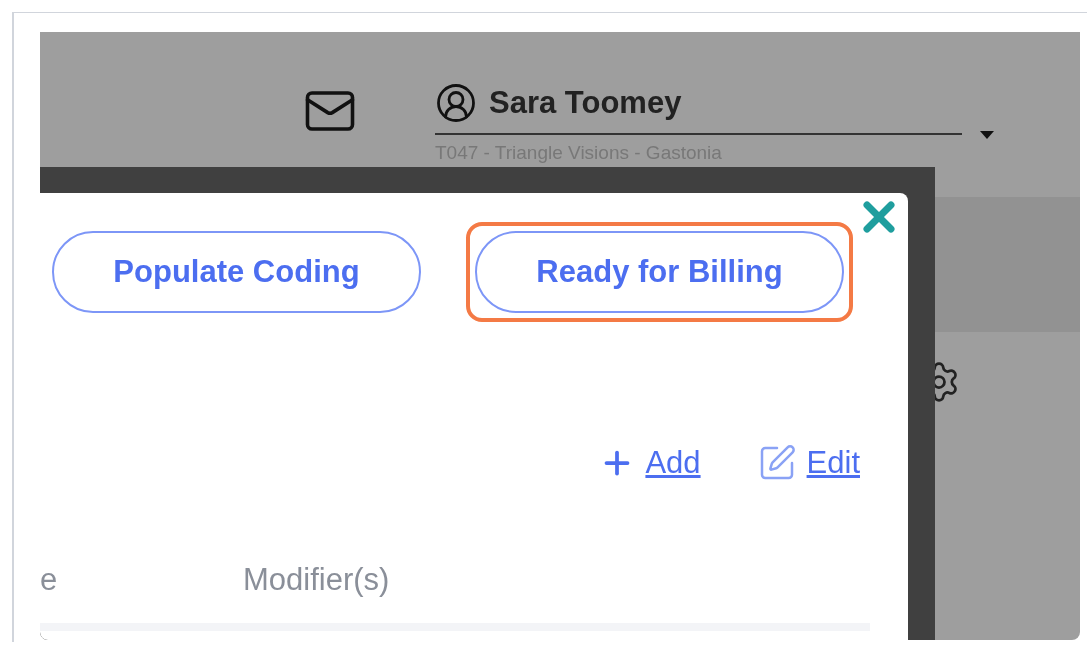 This screenshot has width=1087, height=654. Describe the element at coordinates (987, 134) in the screenshot. I see `caret-icon` at that location.